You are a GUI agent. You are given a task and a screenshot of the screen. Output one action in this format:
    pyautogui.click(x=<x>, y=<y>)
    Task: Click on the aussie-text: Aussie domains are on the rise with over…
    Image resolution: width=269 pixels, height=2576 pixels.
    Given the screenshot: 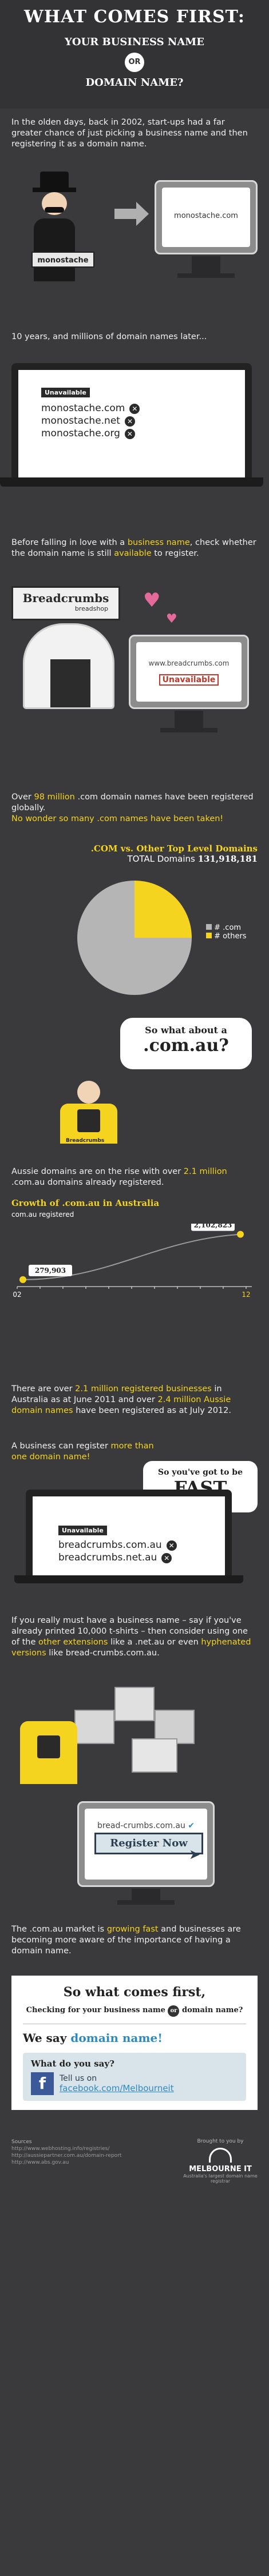 What is the action you would take?
    pyautogui.click(x=119, y=1177)
    